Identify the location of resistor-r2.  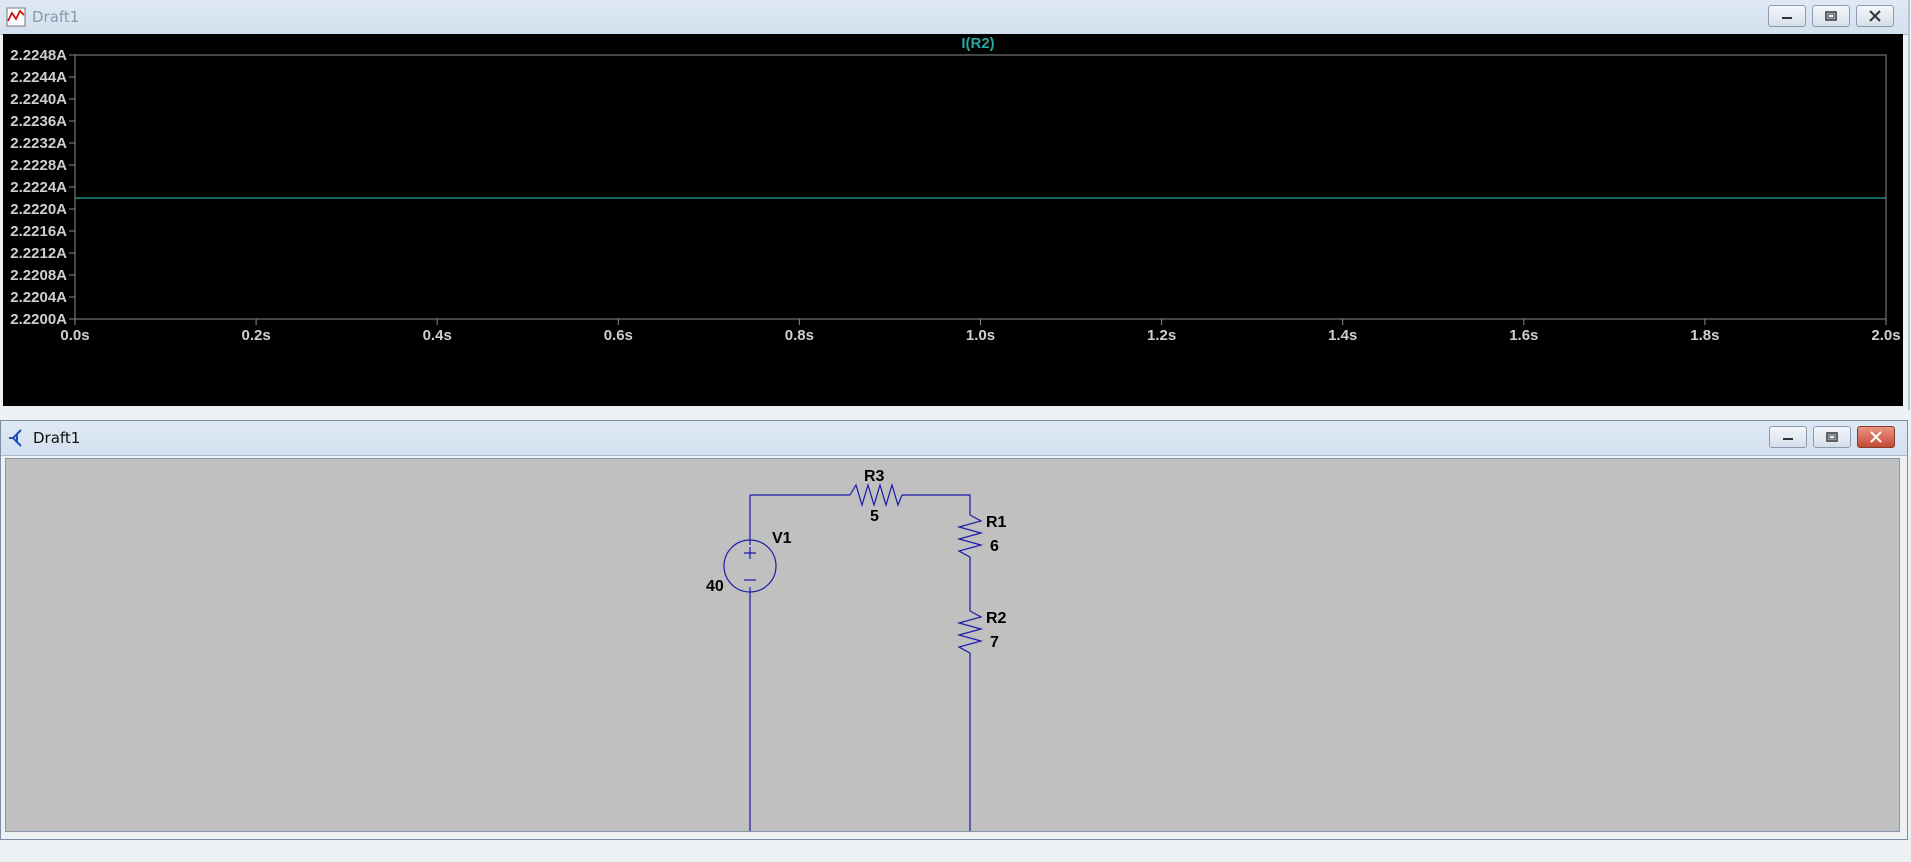
(970, 632).